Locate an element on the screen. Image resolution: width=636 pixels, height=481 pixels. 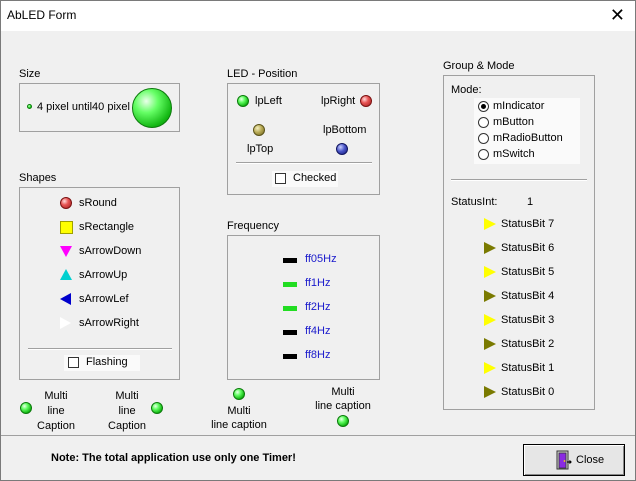
status-bit-4-label: StatusBit 4 is located at coordinates (528, 296).